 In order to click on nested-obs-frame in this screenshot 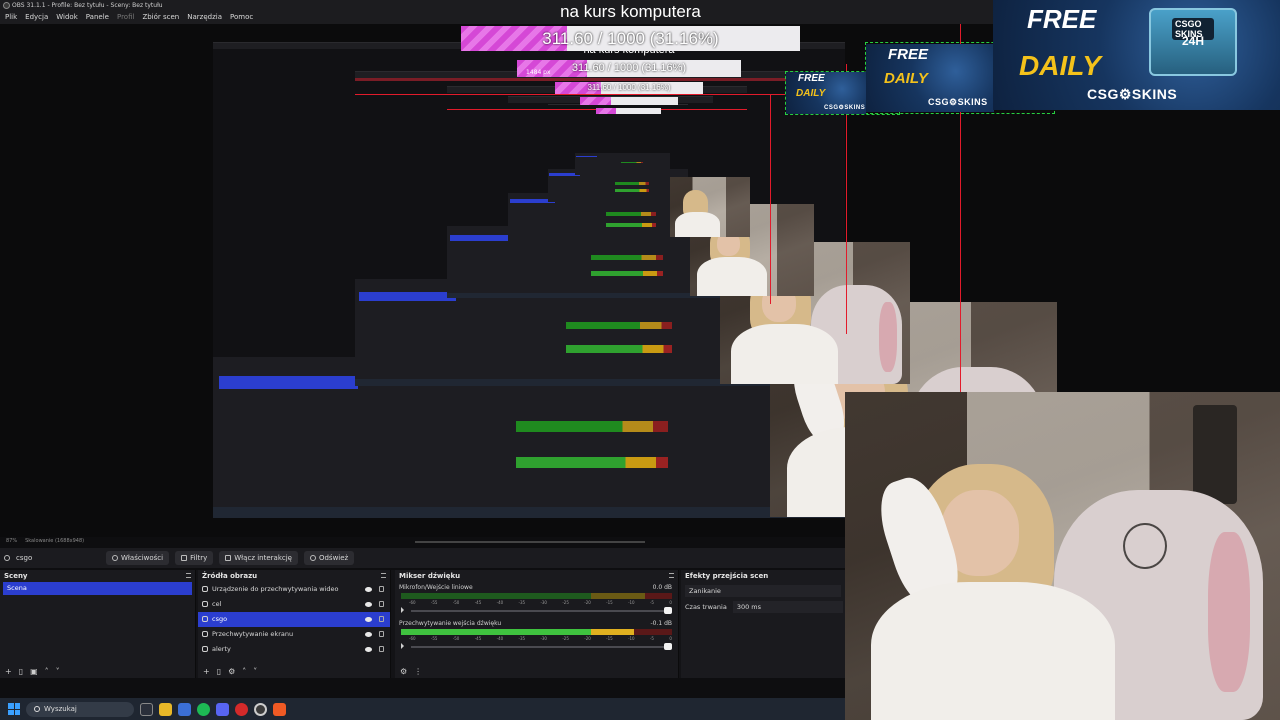, I will do `click(622, 142)`.